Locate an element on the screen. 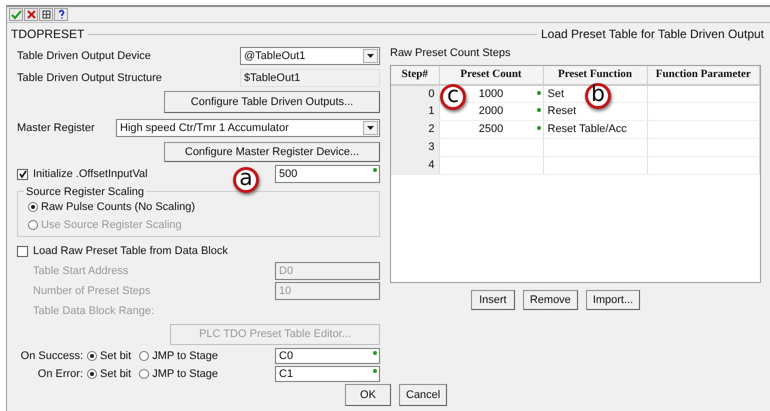 This screenshot has width=770, height=411. check-button is located at coordinates (16, 14).